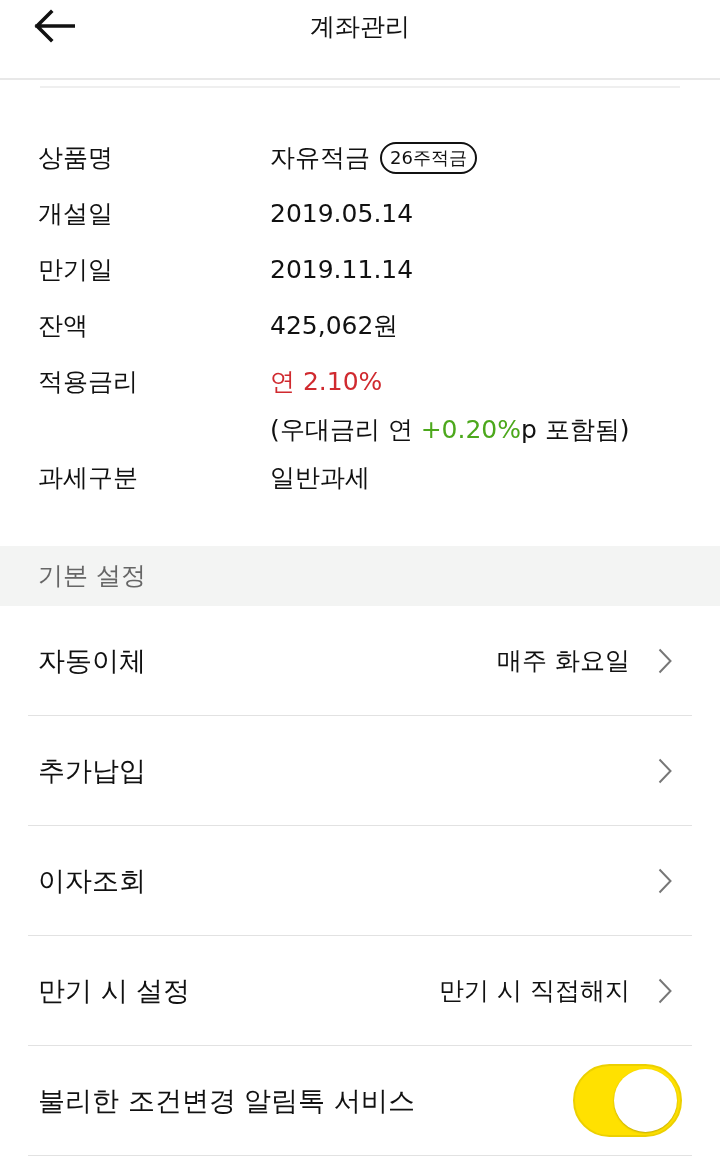 The width and height of the screenshot is (720, 1168). I want to click on detail-label: 과세구분, so click(88, 478).